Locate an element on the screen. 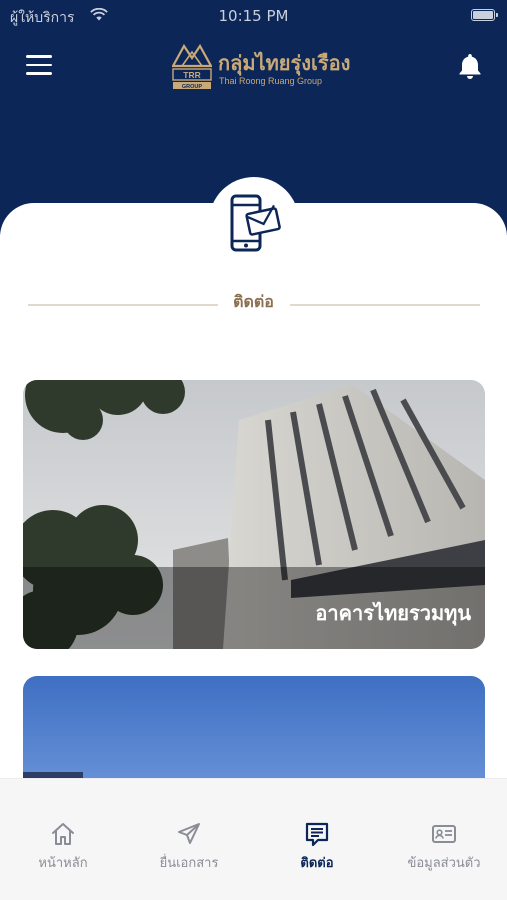 The height and width of the screenshot is (900, 507). phone-mail-icon is located at coordinates (255, 223).